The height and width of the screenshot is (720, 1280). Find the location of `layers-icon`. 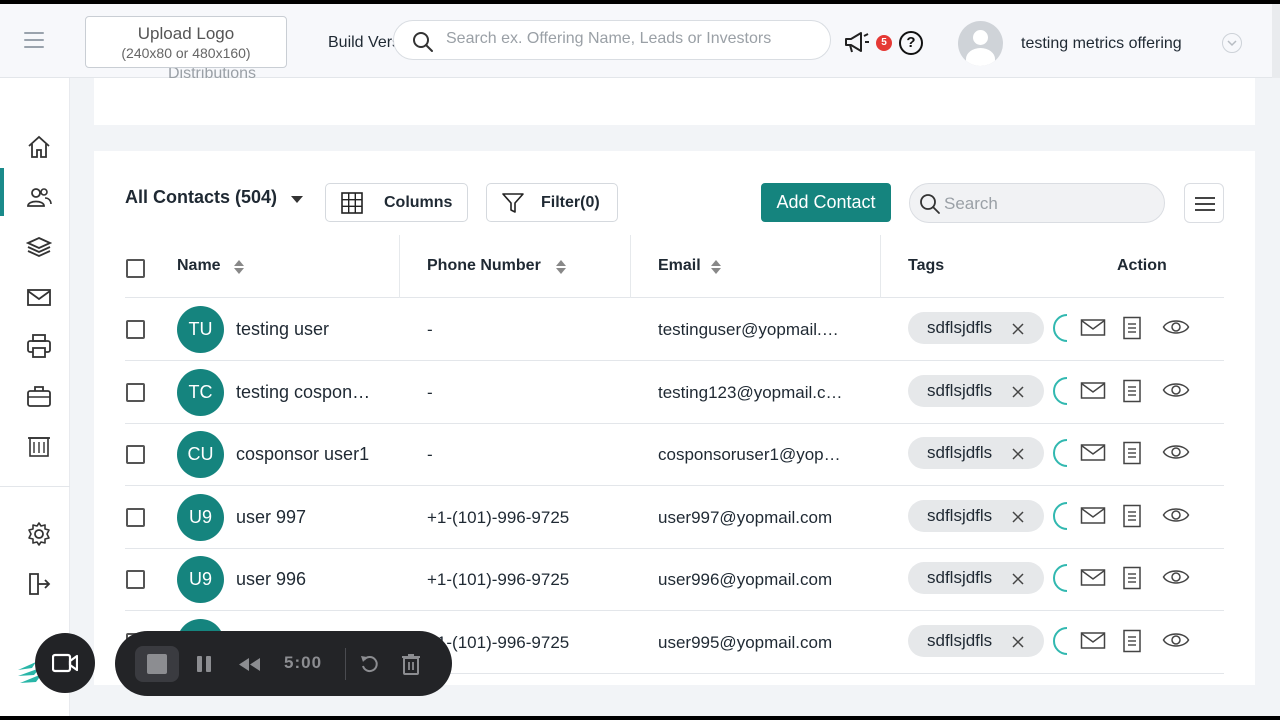

layers-icon is located at coordinates (39, 247).